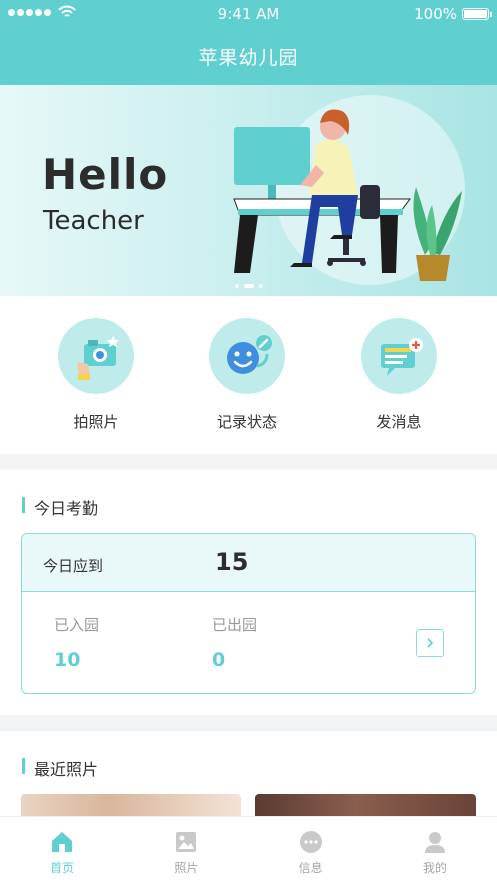  I want to click on tab-bar: 首页 照片 信息 我的, so click(248, 849).